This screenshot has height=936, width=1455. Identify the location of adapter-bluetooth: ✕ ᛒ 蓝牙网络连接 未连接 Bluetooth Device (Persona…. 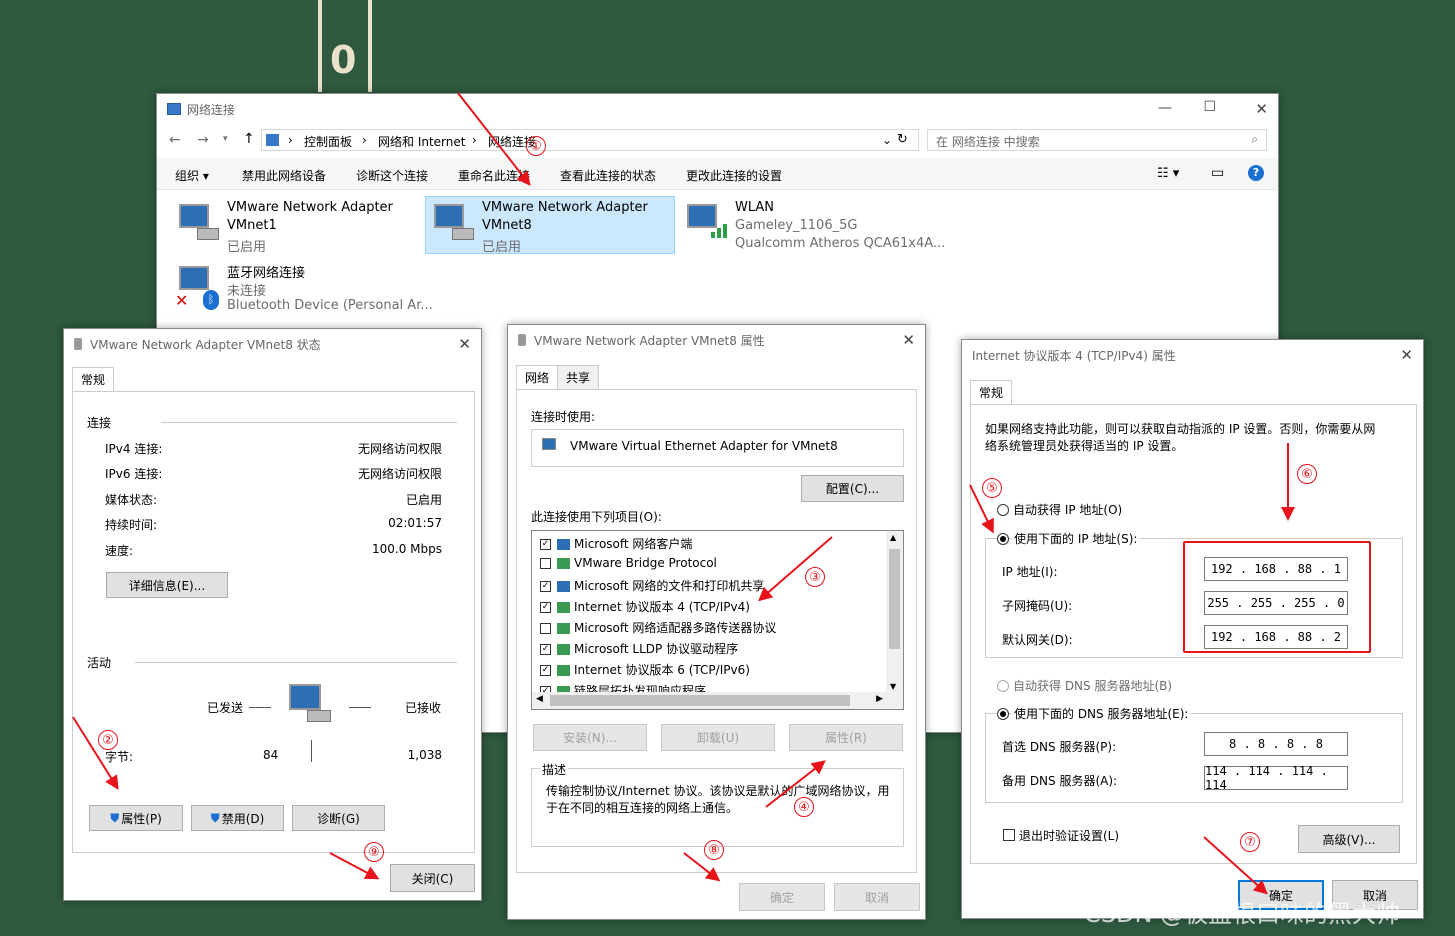
(302, 288).